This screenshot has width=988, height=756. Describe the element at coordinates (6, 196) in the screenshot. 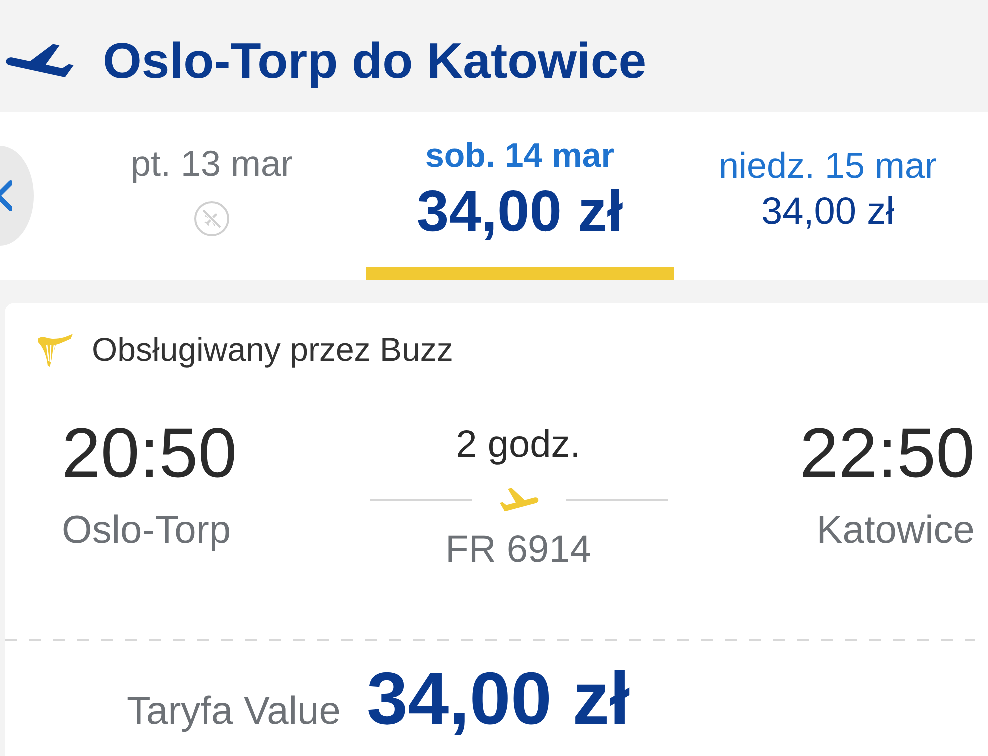

I see `chevron-left-icon` at that location.